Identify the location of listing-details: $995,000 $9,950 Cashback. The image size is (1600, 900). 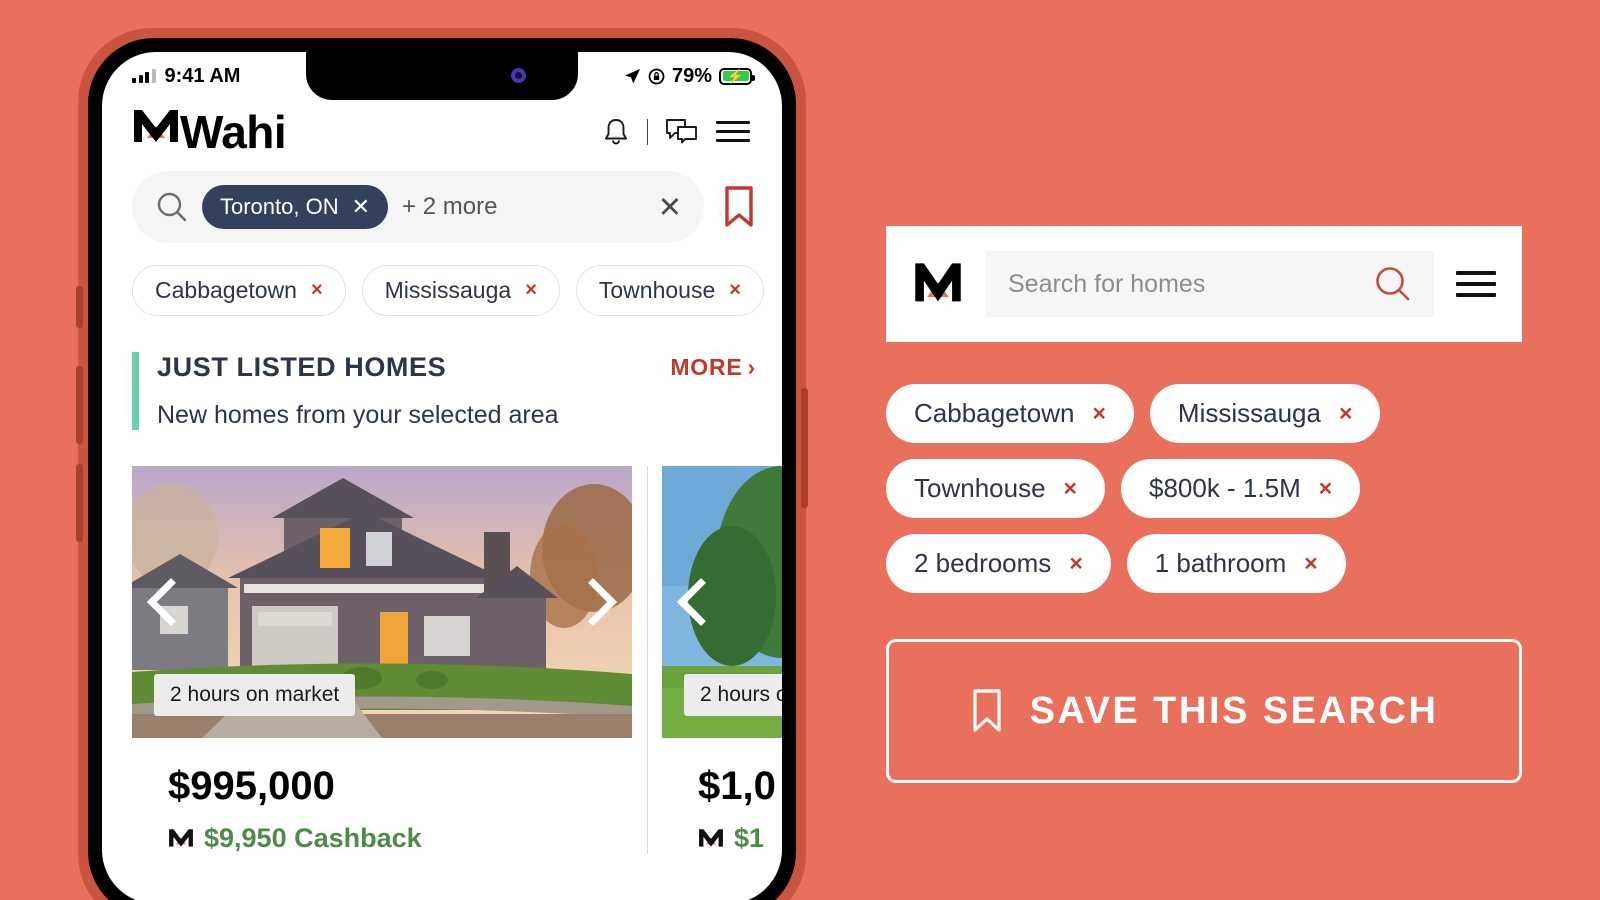
(382, 796).